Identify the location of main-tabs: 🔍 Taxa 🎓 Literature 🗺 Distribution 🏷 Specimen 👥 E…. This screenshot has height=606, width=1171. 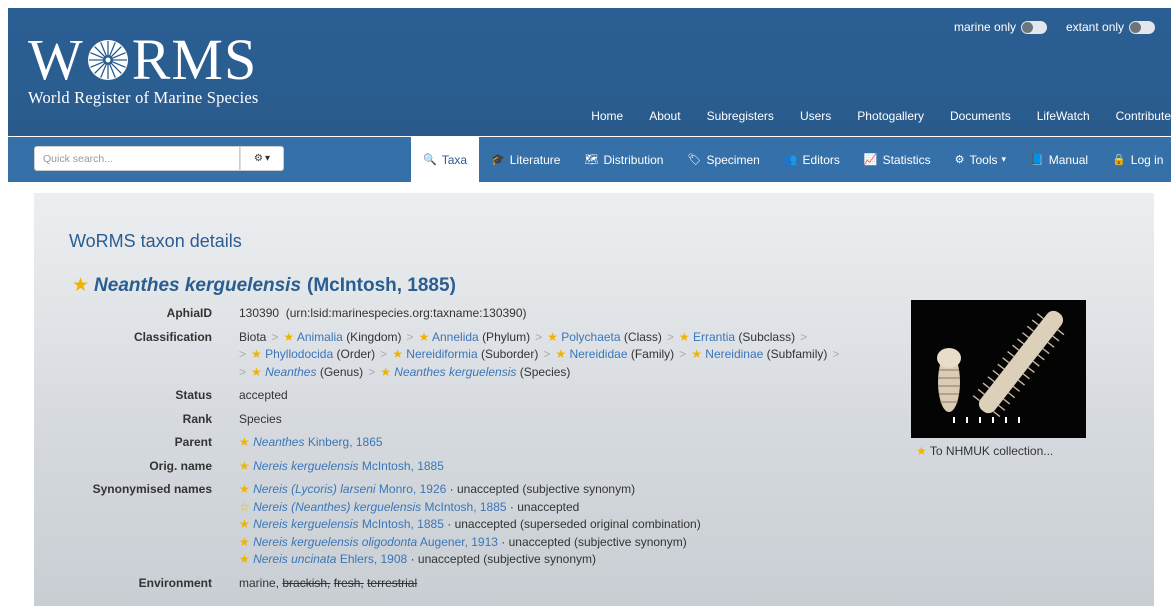
(791, 159).